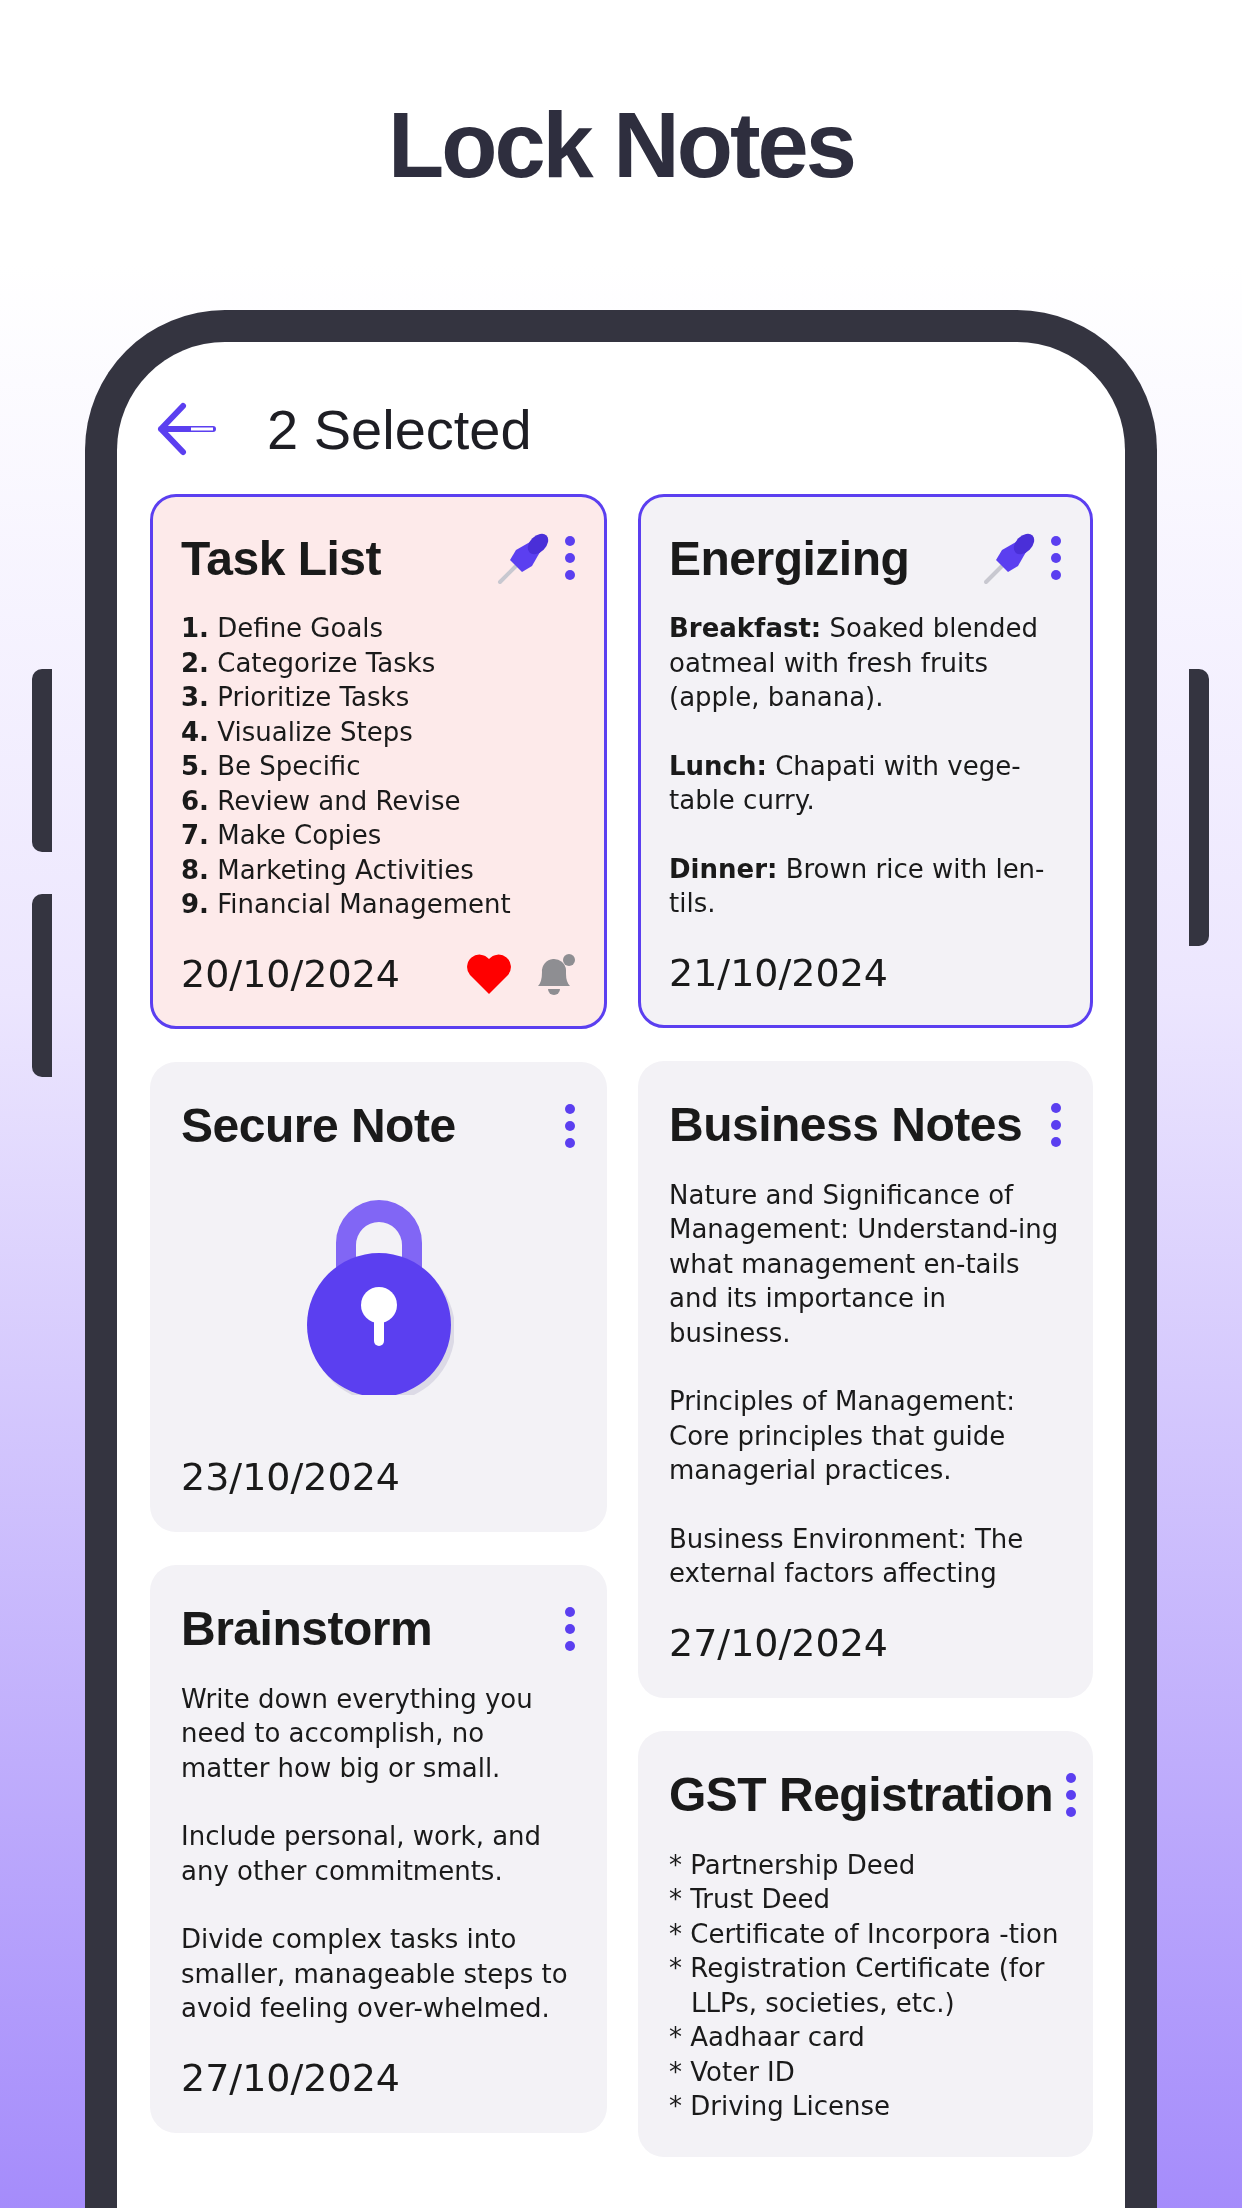 The height and width of the screenshot is (2208, 1242). Describe the element at coordinates (297, 732) in the screenshot. I see `list-item: 4. Visualize Steps` at that location.